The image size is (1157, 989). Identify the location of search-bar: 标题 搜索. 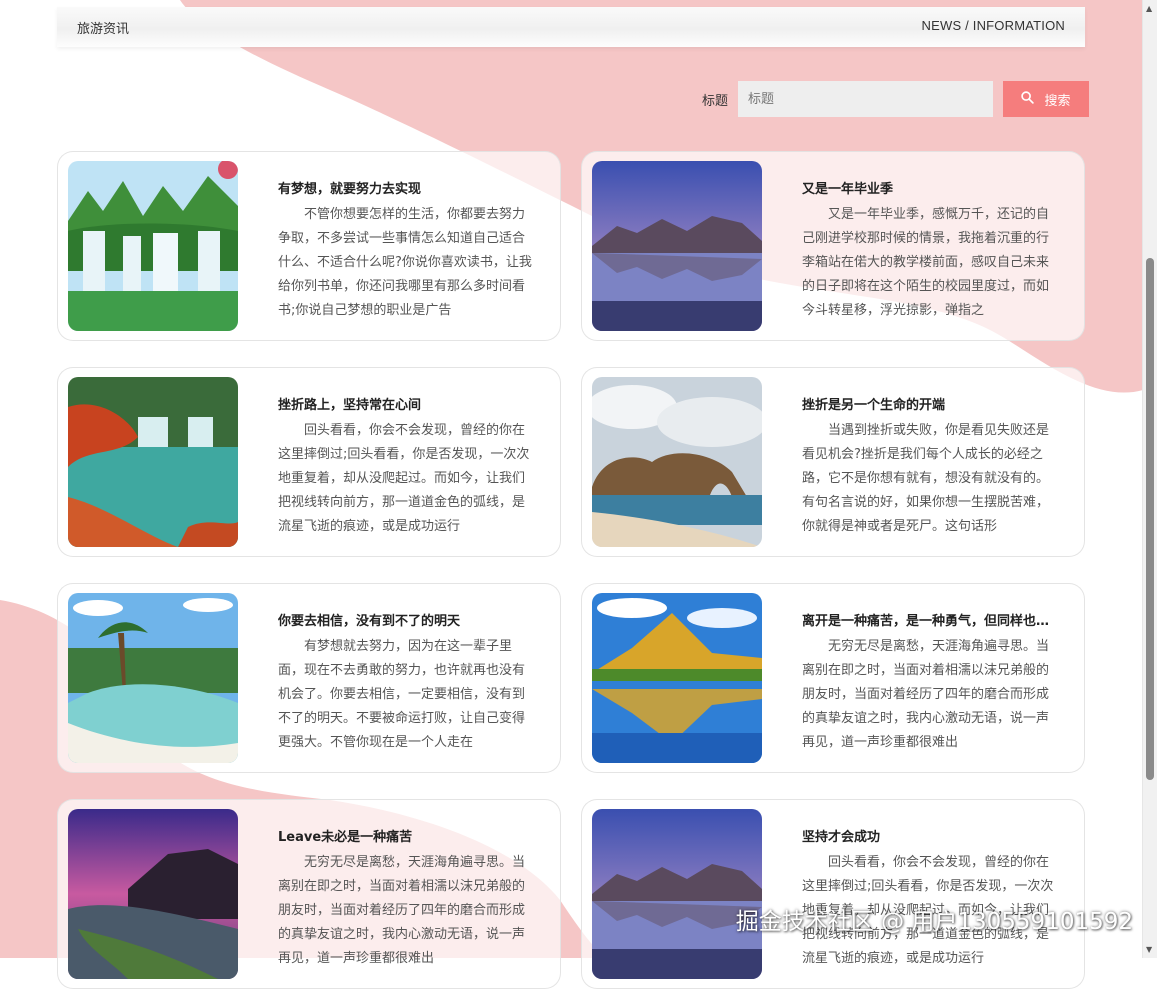
(895, 99).